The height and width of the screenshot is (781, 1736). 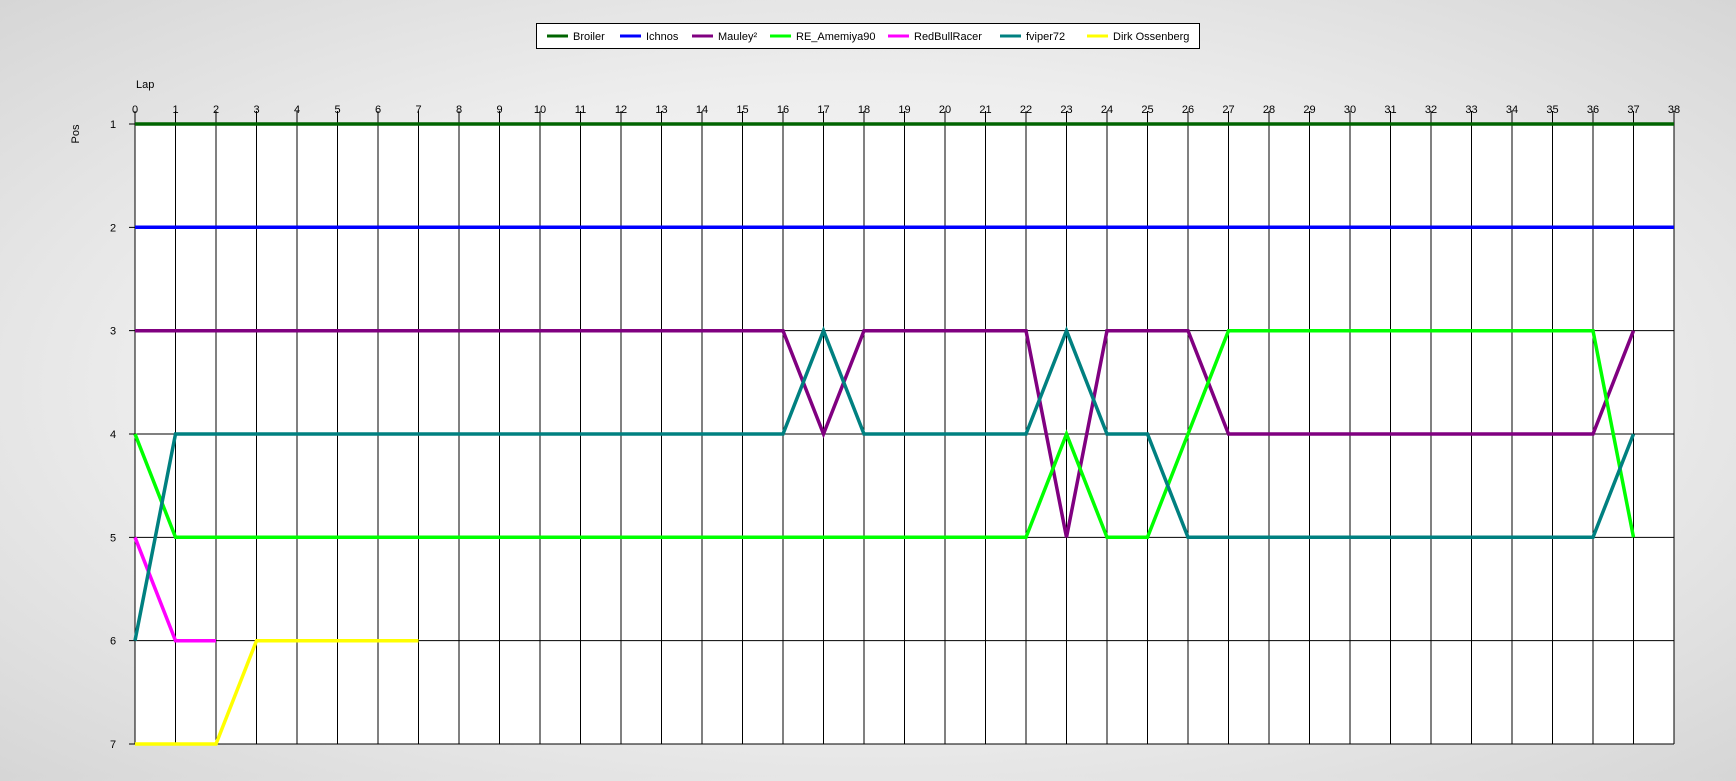 What do you see at coordinates (1350, 110) in the screenshot?
I see `x-tick-label: 30` at bounding box center [1350, 110].